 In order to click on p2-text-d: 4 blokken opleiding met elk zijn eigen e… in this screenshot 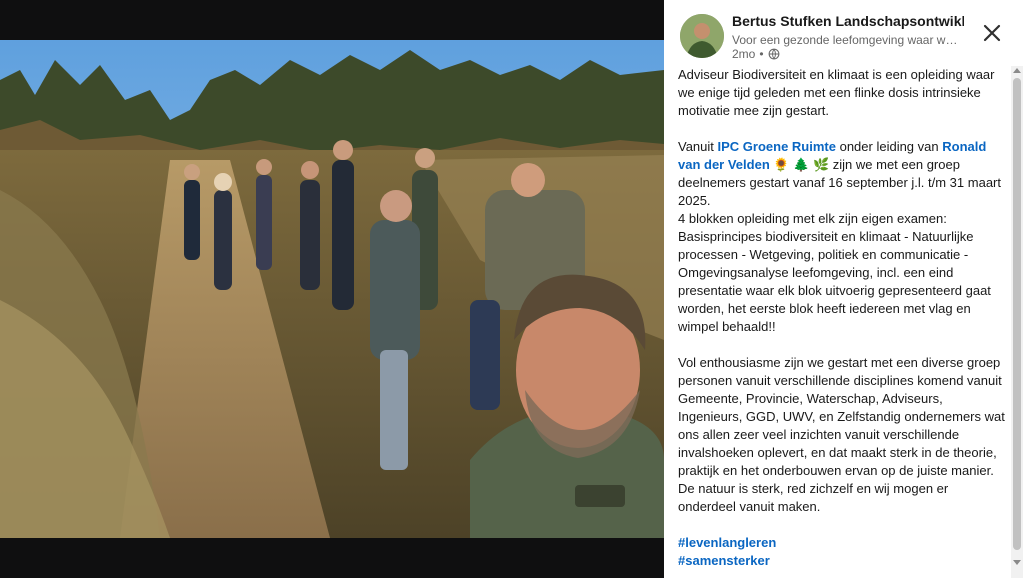, I will do `click(834, 272)`.